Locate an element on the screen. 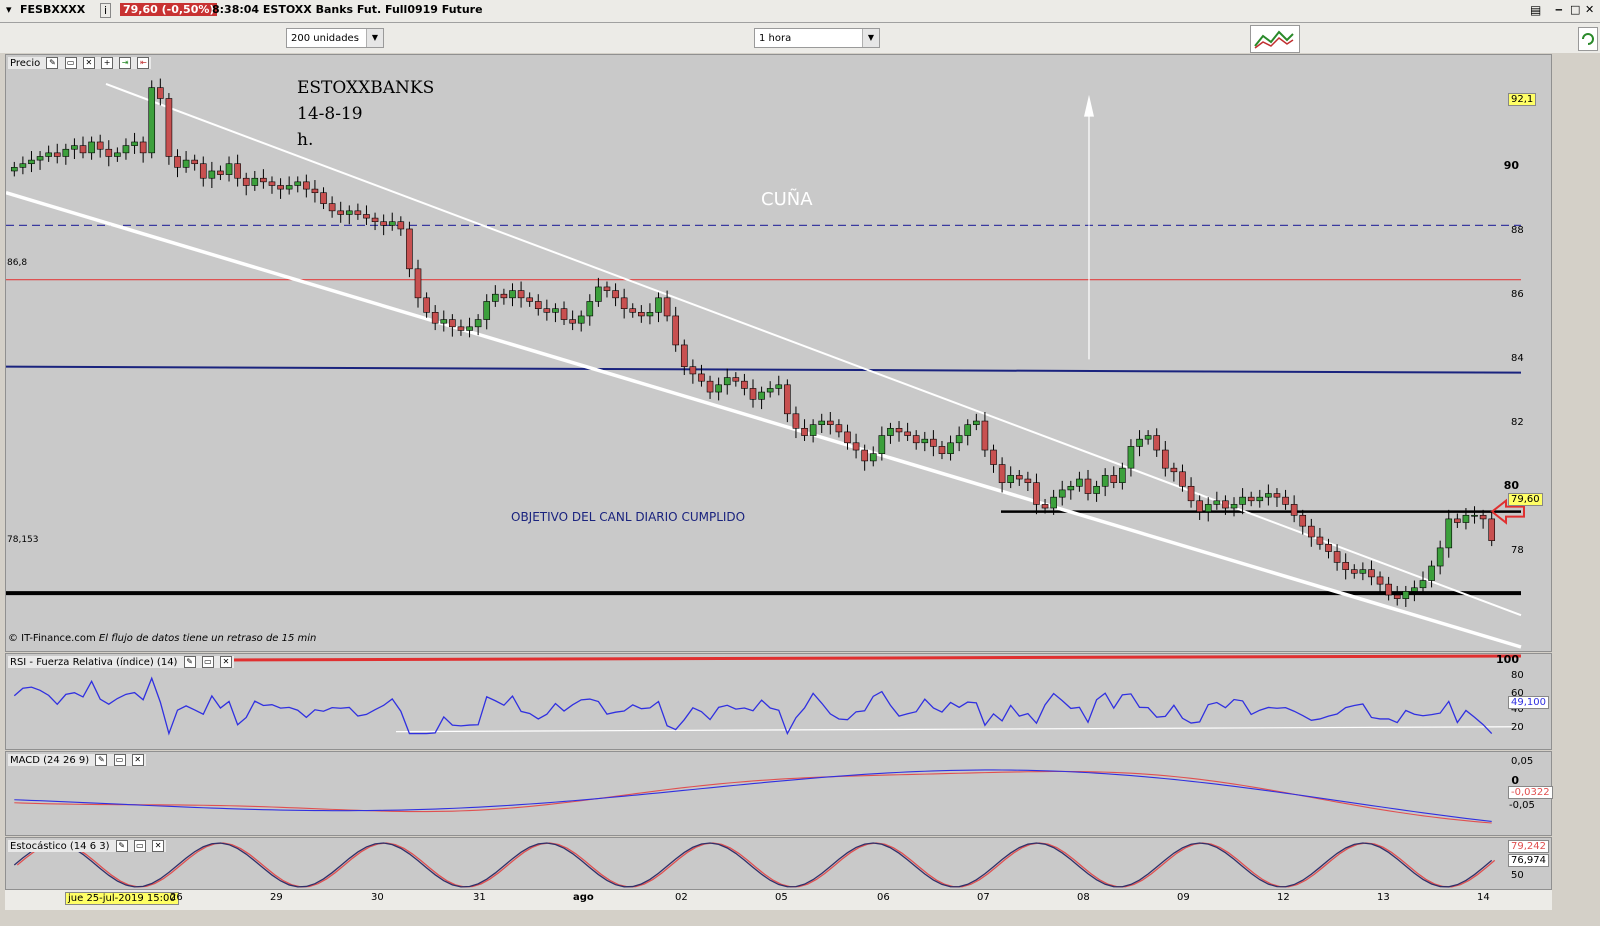 The height and width of the screenshot is (926, 1600). price-panel-label: Precio ✎ ▭ ✕ + ⇥ ⇤ is located at coordinates (80, 63).